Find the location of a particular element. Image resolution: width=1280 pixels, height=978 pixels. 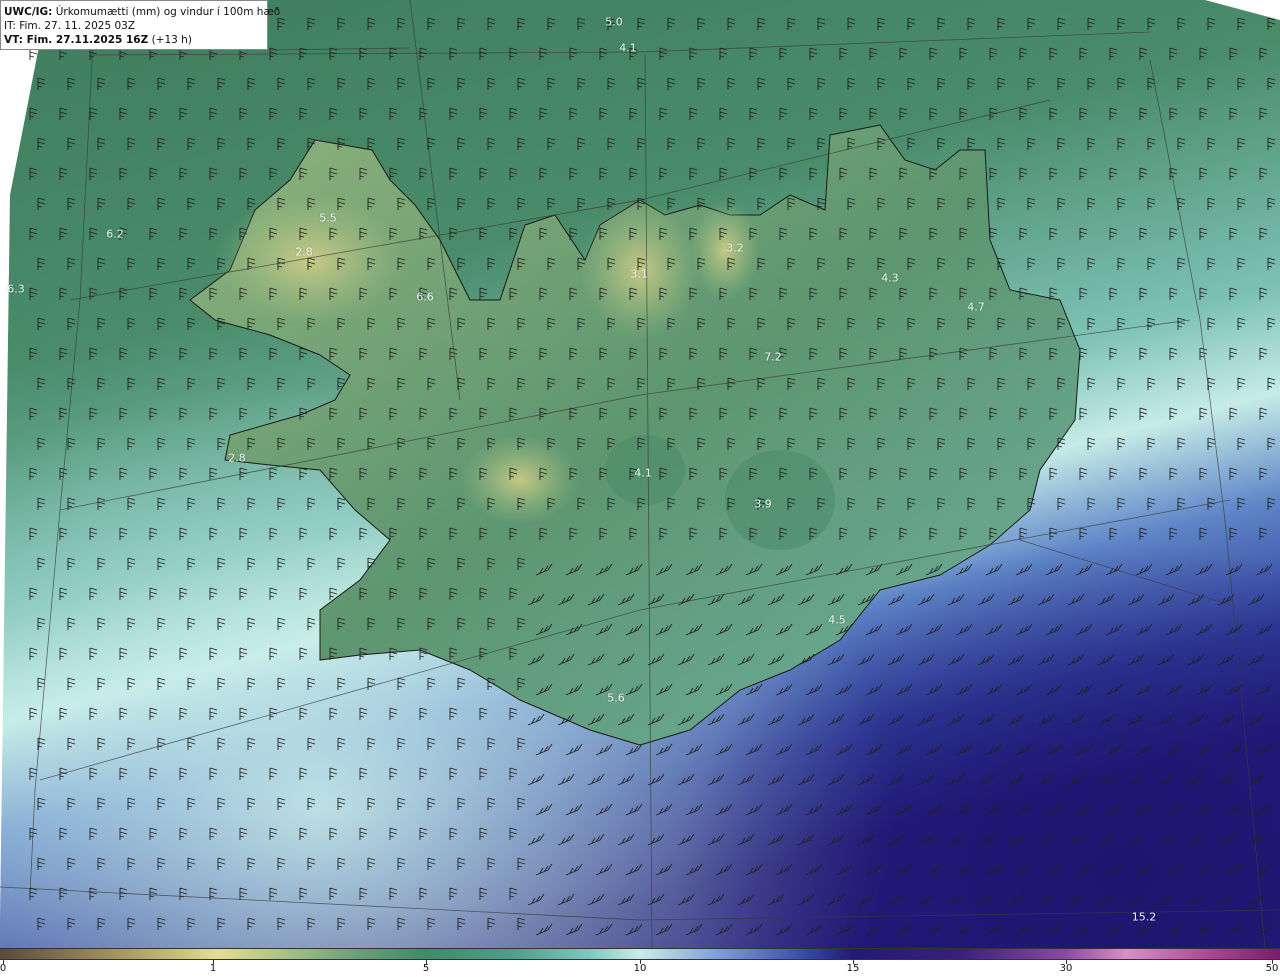

info-vt-row: VT: Fim. 27.11.2025 16Z (+13 h) is located at coordinates (134, 40).